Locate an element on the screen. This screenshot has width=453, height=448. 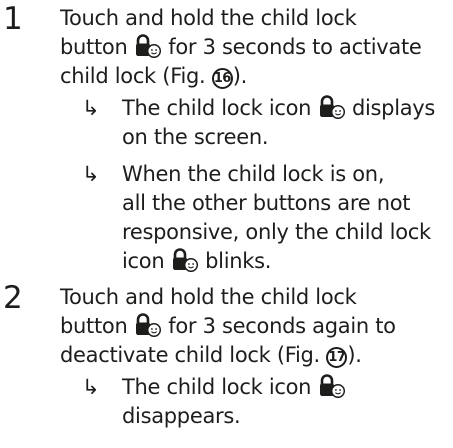
bullet-text: The child lock icon displays is located at coordinates (279, 107).